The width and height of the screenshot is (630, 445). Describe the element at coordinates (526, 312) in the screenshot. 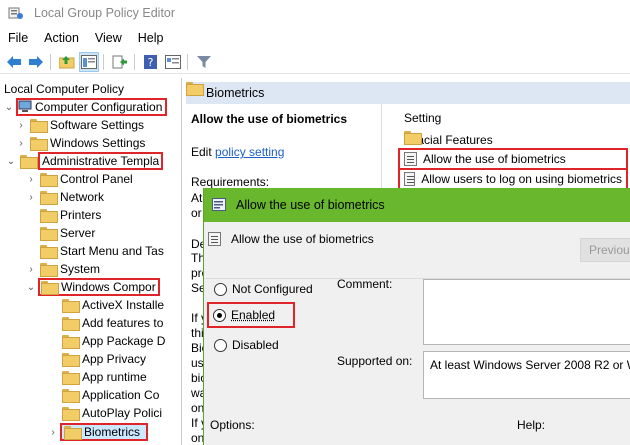

I see `comment-textarea` at that location.